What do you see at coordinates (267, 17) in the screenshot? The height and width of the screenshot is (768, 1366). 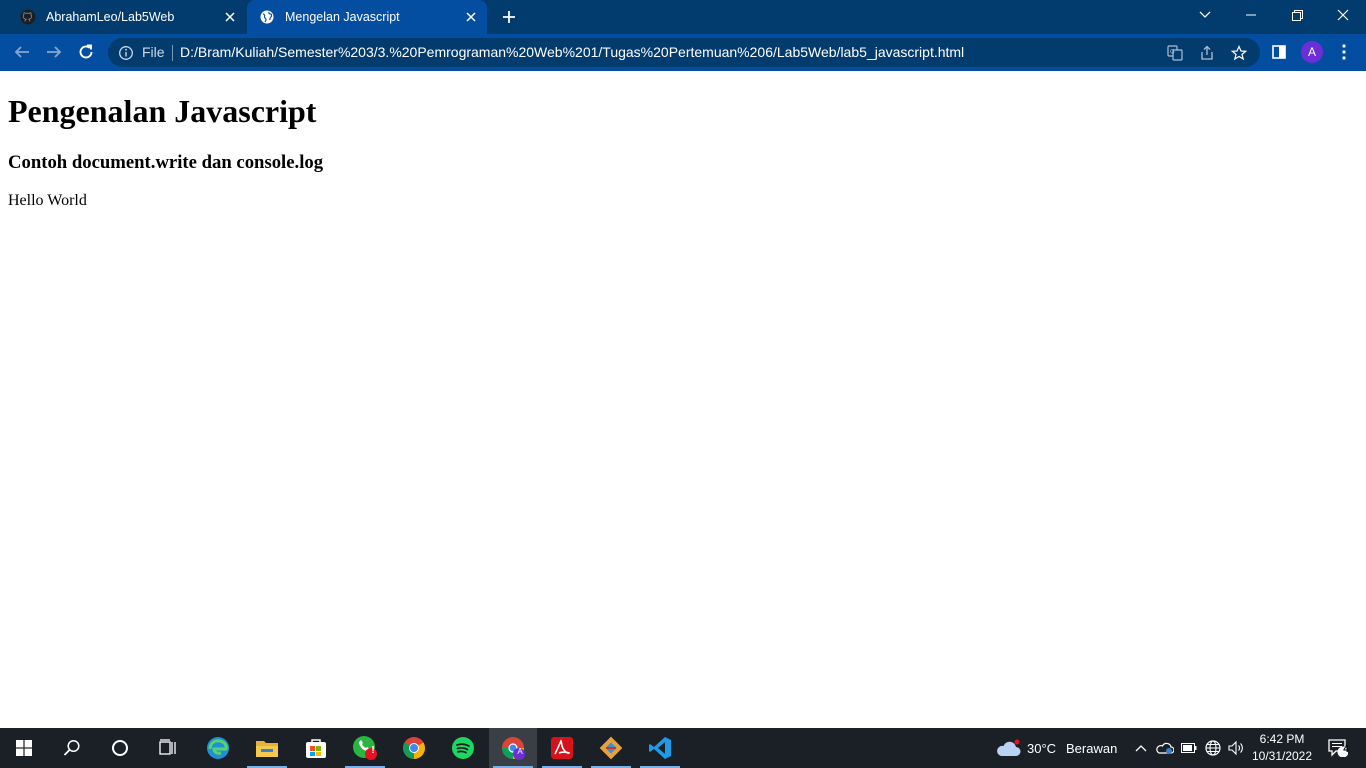 I see `globe-icon` at bounding box center [267, 17].